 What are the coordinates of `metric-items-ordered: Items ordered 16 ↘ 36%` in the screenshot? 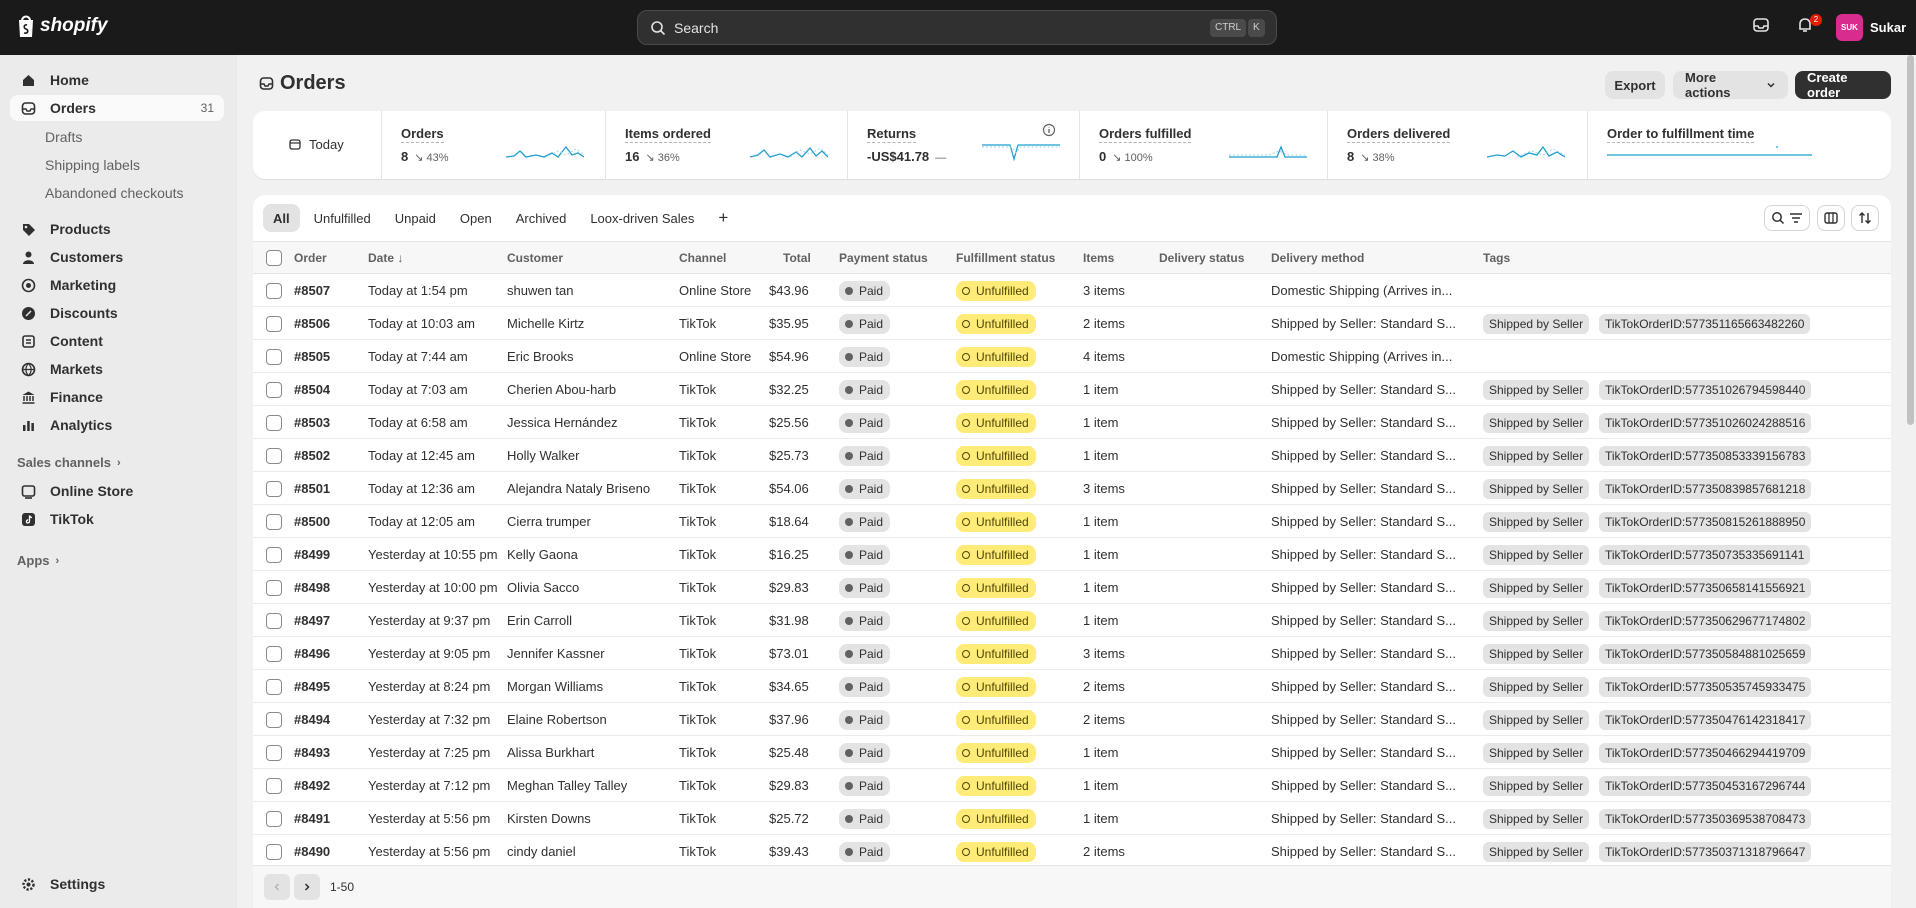 It's located at (735, 145).